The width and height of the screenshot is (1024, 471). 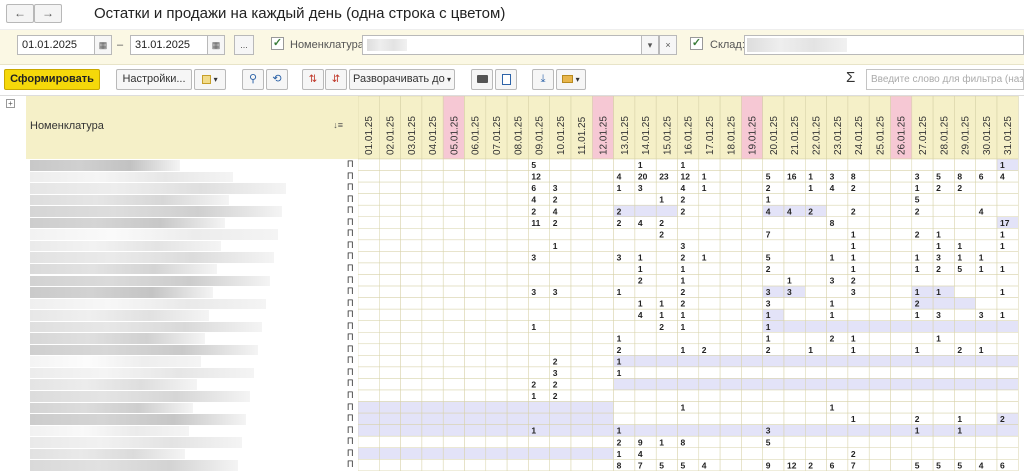 What do you see at coordinates (945, 79) in the screenshot?
I see `filter-search-input: Введите слово для фильтра (назв` at bounding box center [945, 79].